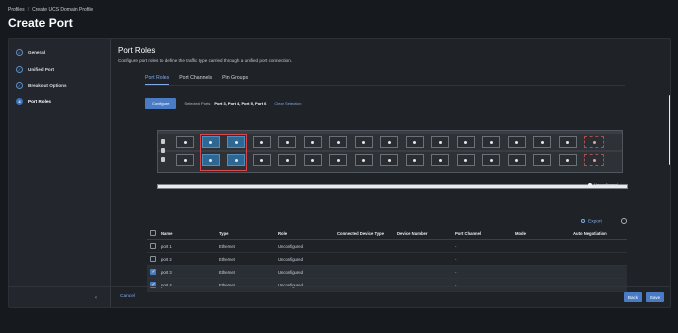 This screenshot has height=333, width=678. What do you see at coordinates (287, 103) in the screenshot?
I see `clear-selection-link: Clear Selection` at bounding box center [287, 103].